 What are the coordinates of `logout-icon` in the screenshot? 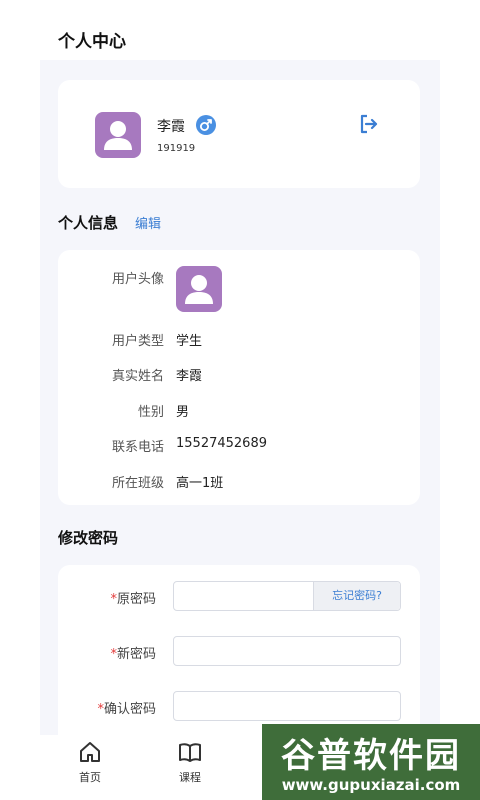 It's located at (369, 124).